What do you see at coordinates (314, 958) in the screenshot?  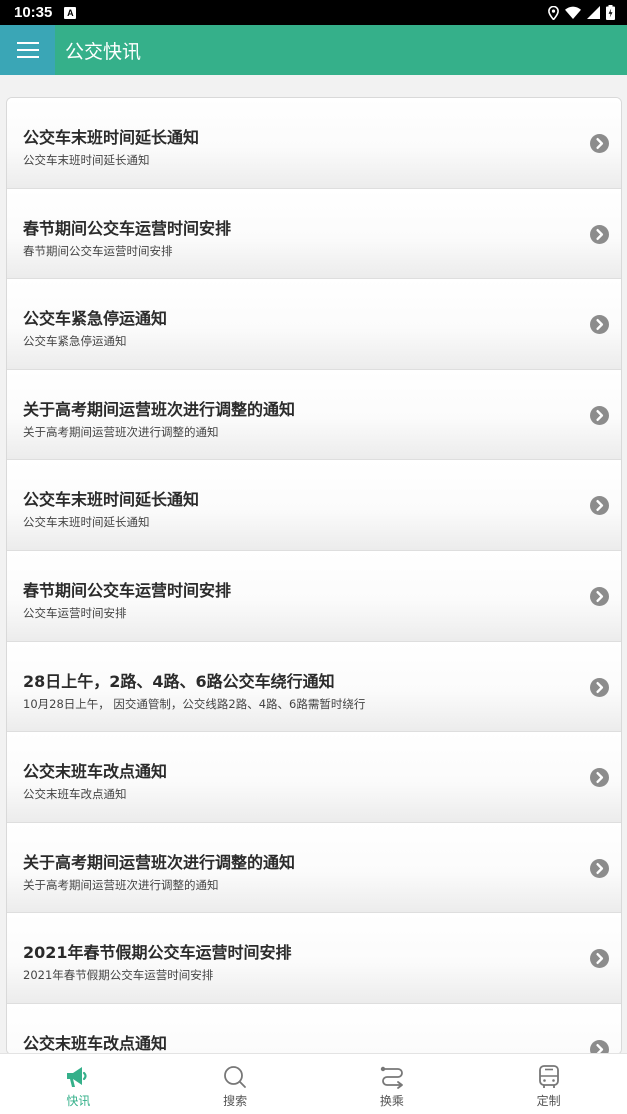 I see `list-item: 2021年春节假期公交车运营时间安排 2021年春节假期公交车运营时间安排` at bounding box center [314, 958].